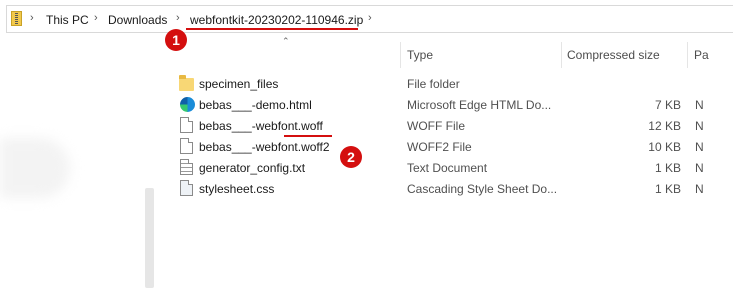 The height and width of the screenshot is (290, 733). Describe the element at coordinates (276, 20) in the screenshot. I see `breadcrumb-zip: webfontkit-20230202-110946.zip` at that location.